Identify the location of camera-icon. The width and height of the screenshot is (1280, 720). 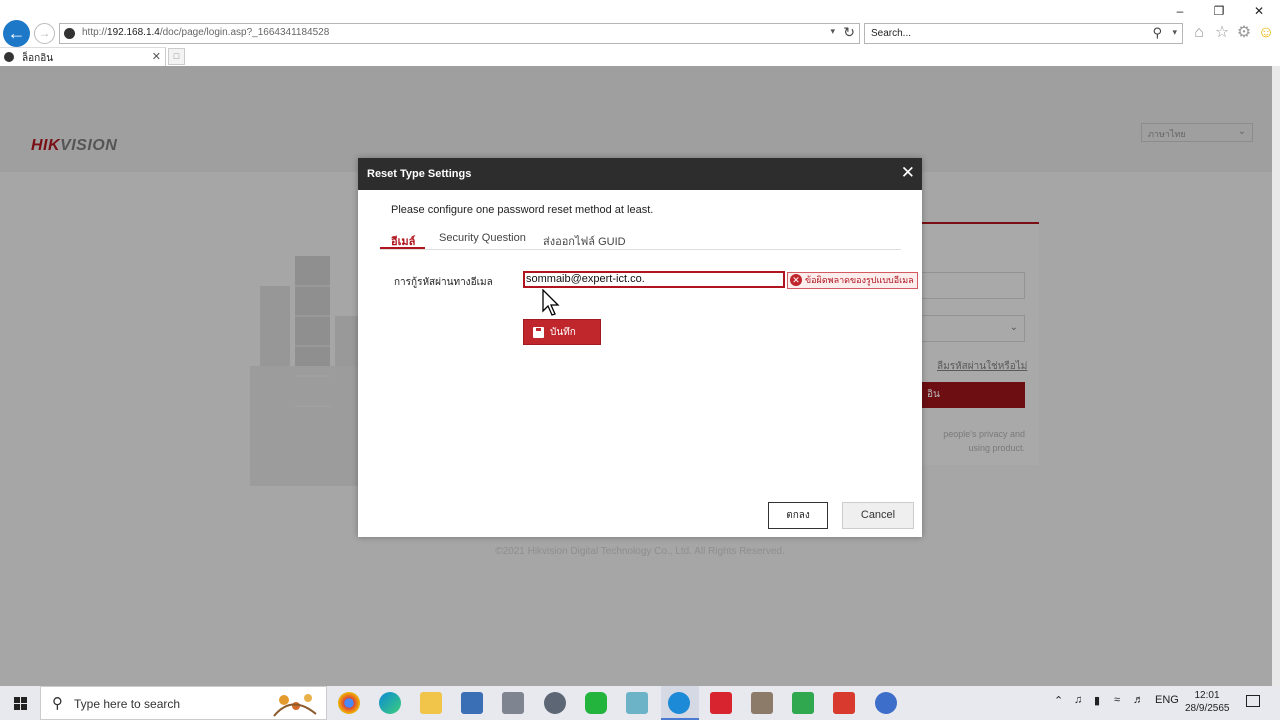
(555, 703).